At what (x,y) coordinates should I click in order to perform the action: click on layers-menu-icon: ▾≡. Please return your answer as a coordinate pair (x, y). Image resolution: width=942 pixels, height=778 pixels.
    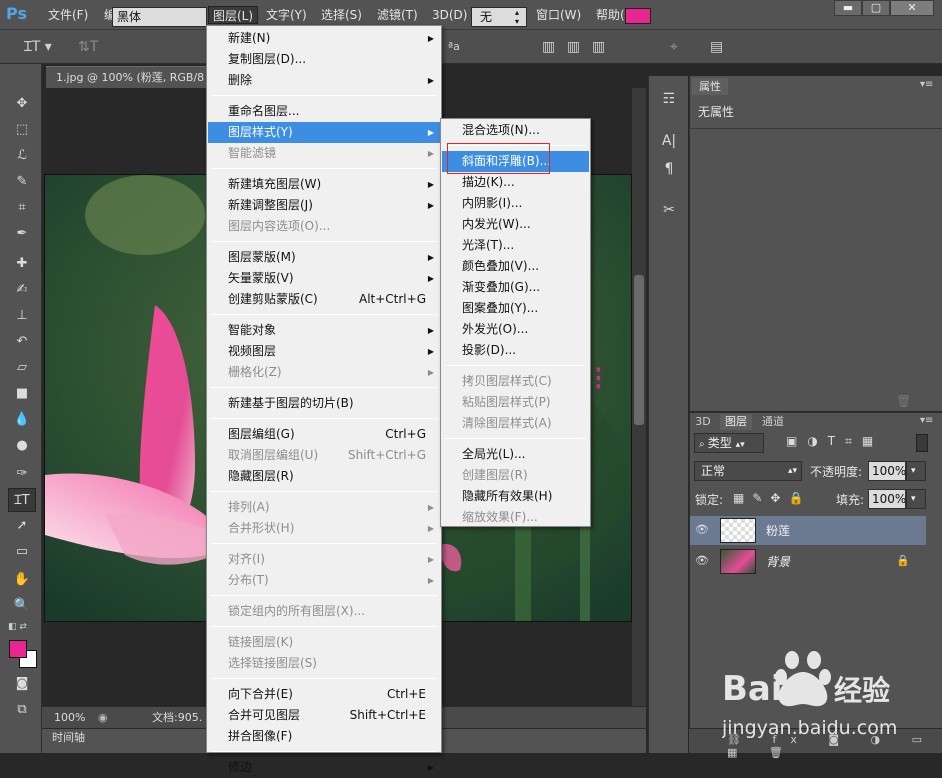
    Looking at the image, I should click on (926, 420).